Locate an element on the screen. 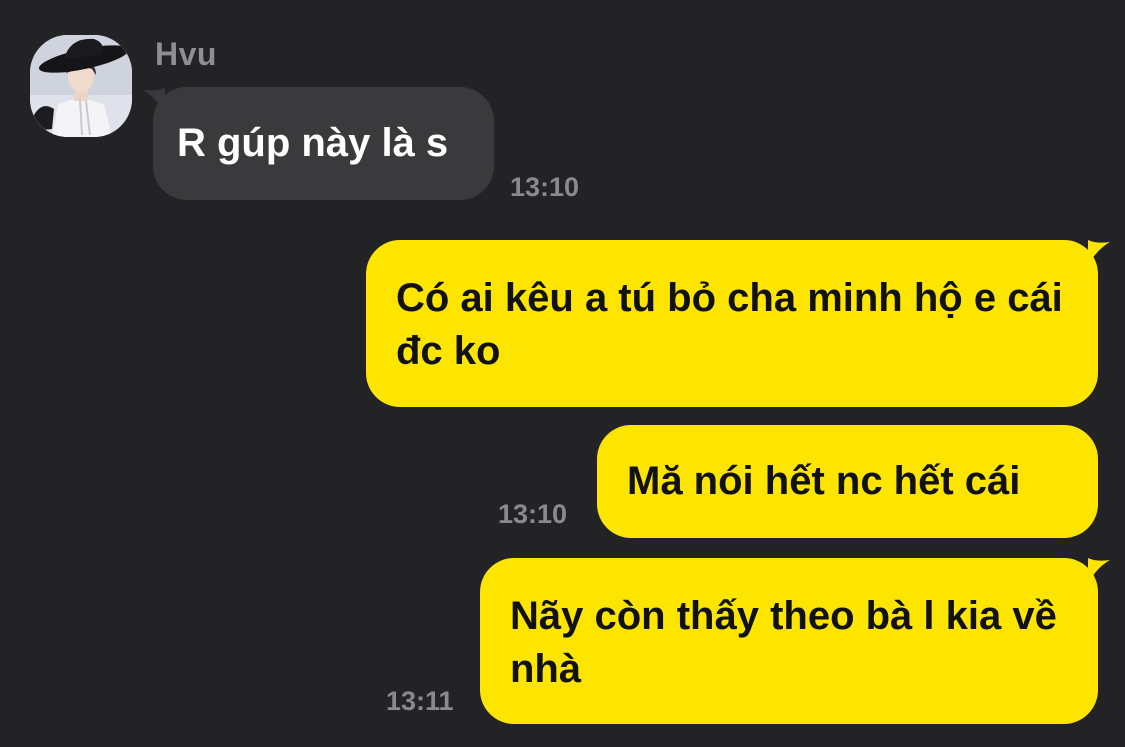 The width and height of the screenshot is (1125, 747). message-time: 13:11 is located at coordinates (420, 701).